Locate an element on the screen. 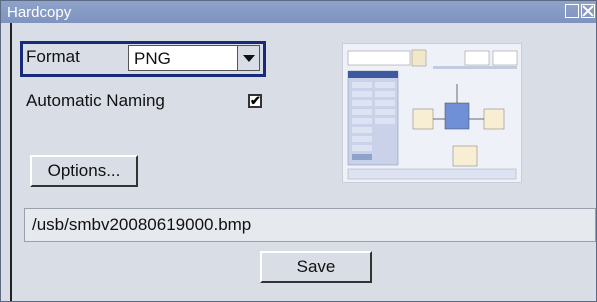  preview-image is located at coordinates (432, 113).